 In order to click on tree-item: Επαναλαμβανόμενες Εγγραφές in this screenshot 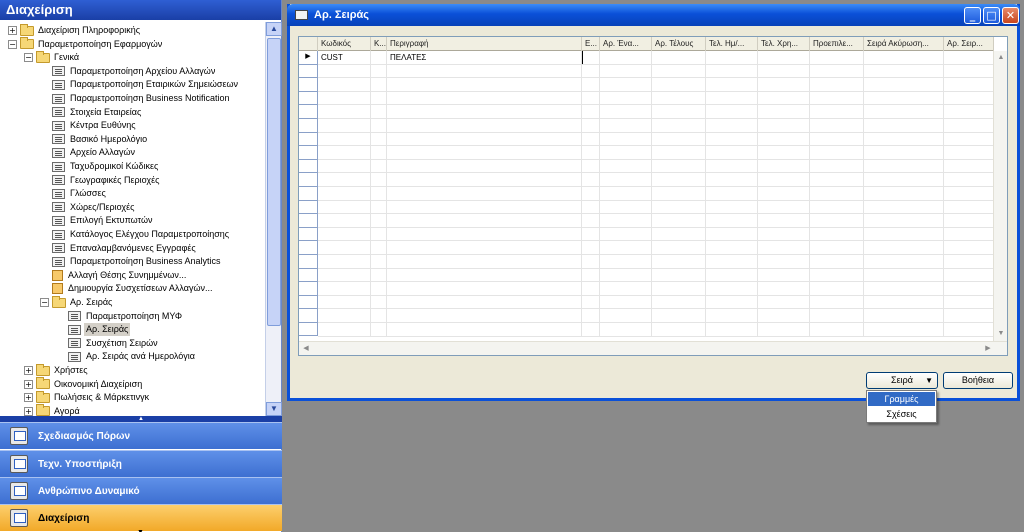, I will do `click(119, 248)`.